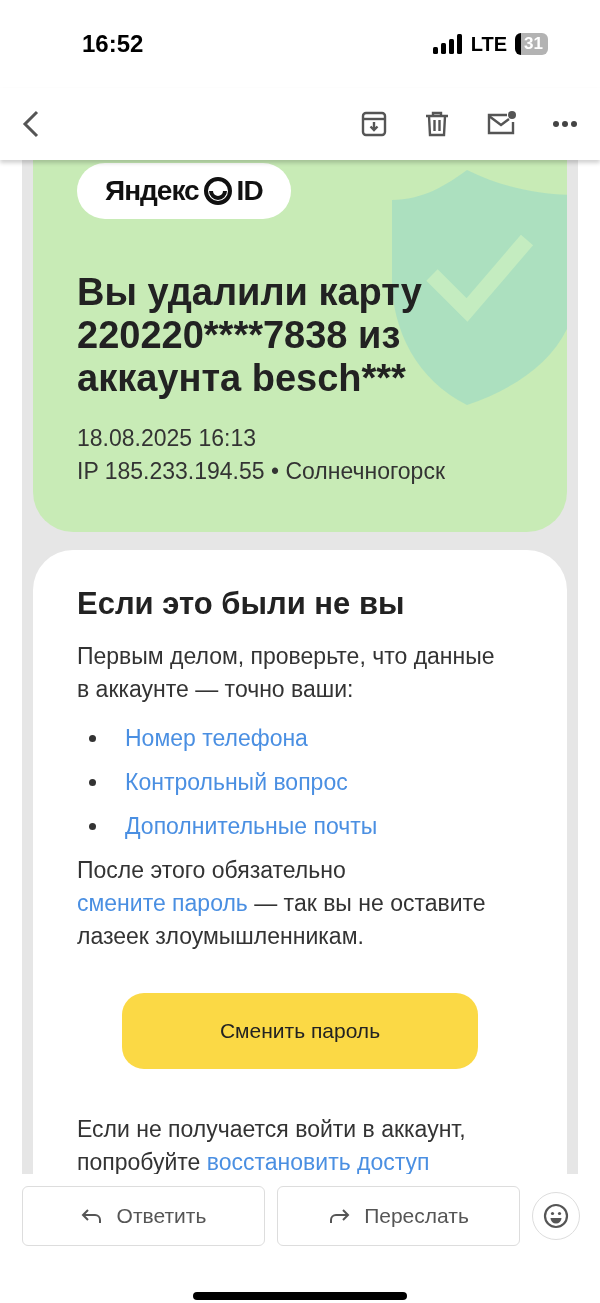  I want to click on logo-text: Яндекс, so click(152, 191).